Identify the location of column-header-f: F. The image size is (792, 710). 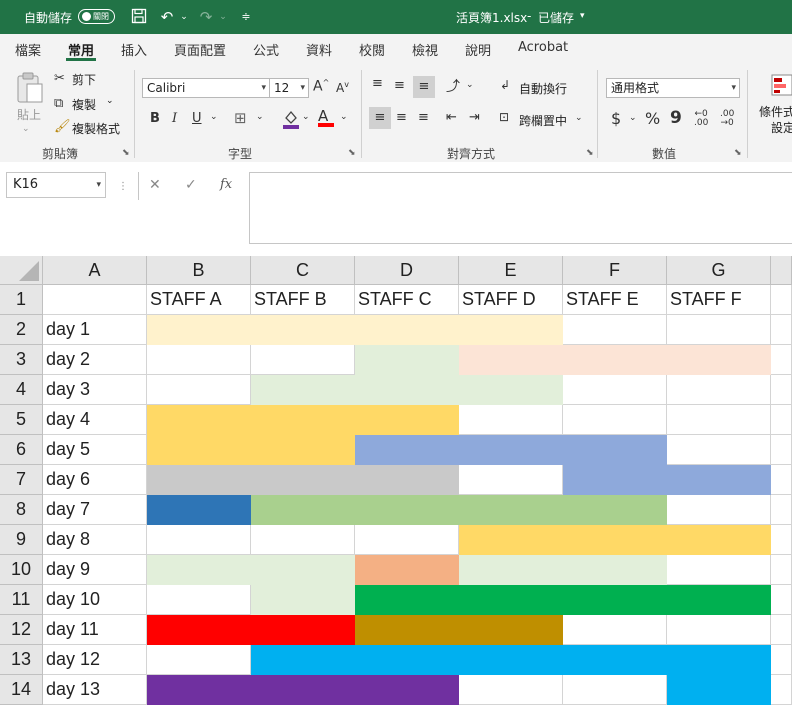
(615, 270).